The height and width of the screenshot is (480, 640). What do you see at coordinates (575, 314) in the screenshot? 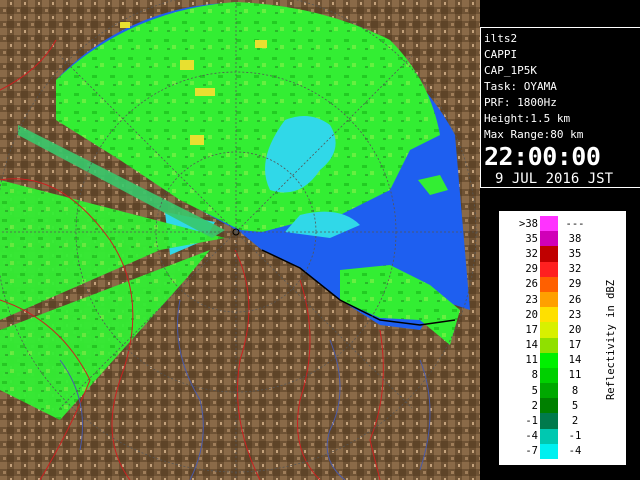
I see `legend-row-upper: 23` at bounding box center [575, 314].